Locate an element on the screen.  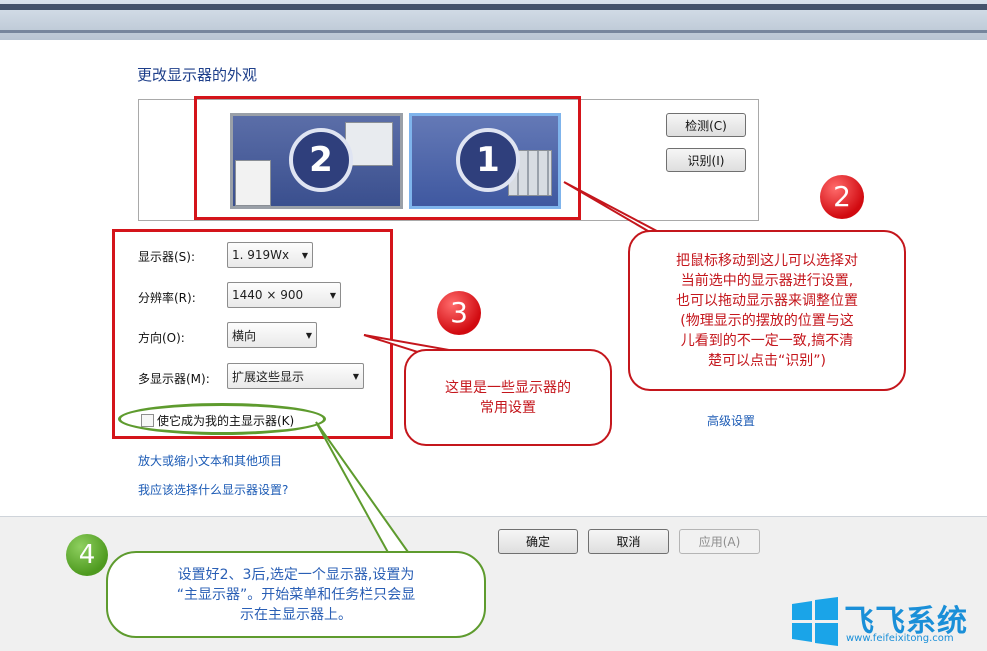
callout-2-line: (物理显示的摆放的位置与这 is located at coordinates (767, 320).